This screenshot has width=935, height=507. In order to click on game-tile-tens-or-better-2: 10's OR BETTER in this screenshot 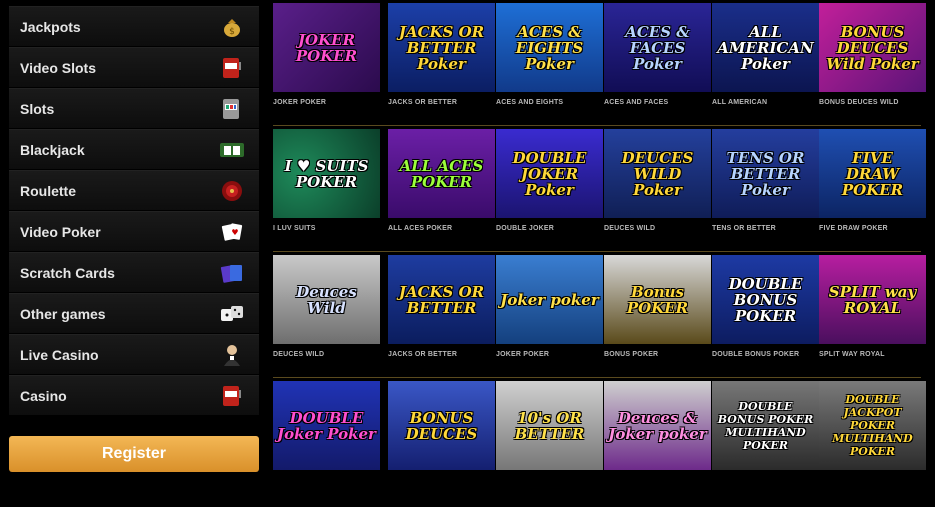, I will do `click(550, 425)`.